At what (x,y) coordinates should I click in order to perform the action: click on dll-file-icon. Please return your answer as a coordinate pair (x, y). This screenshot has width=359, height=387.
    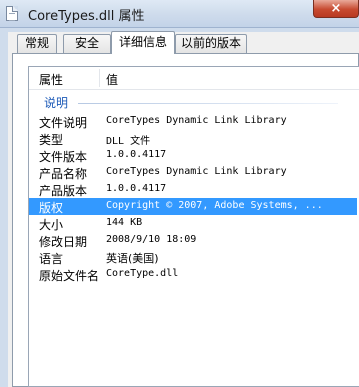
    Looking at the image, I should click on (12, 13).